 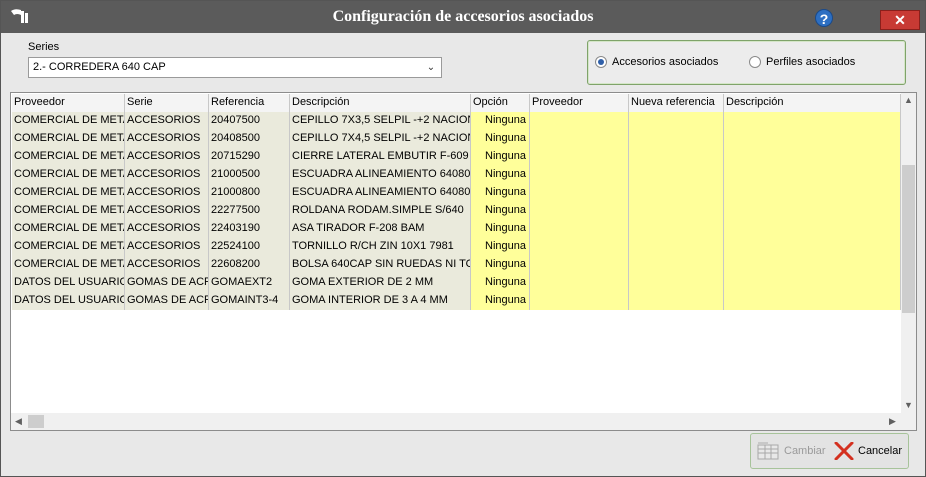 What do you see at coordinates (249, 121) in the screenshot?
I see `cell-referencia: 20407500` at bounding box center [249, 121].